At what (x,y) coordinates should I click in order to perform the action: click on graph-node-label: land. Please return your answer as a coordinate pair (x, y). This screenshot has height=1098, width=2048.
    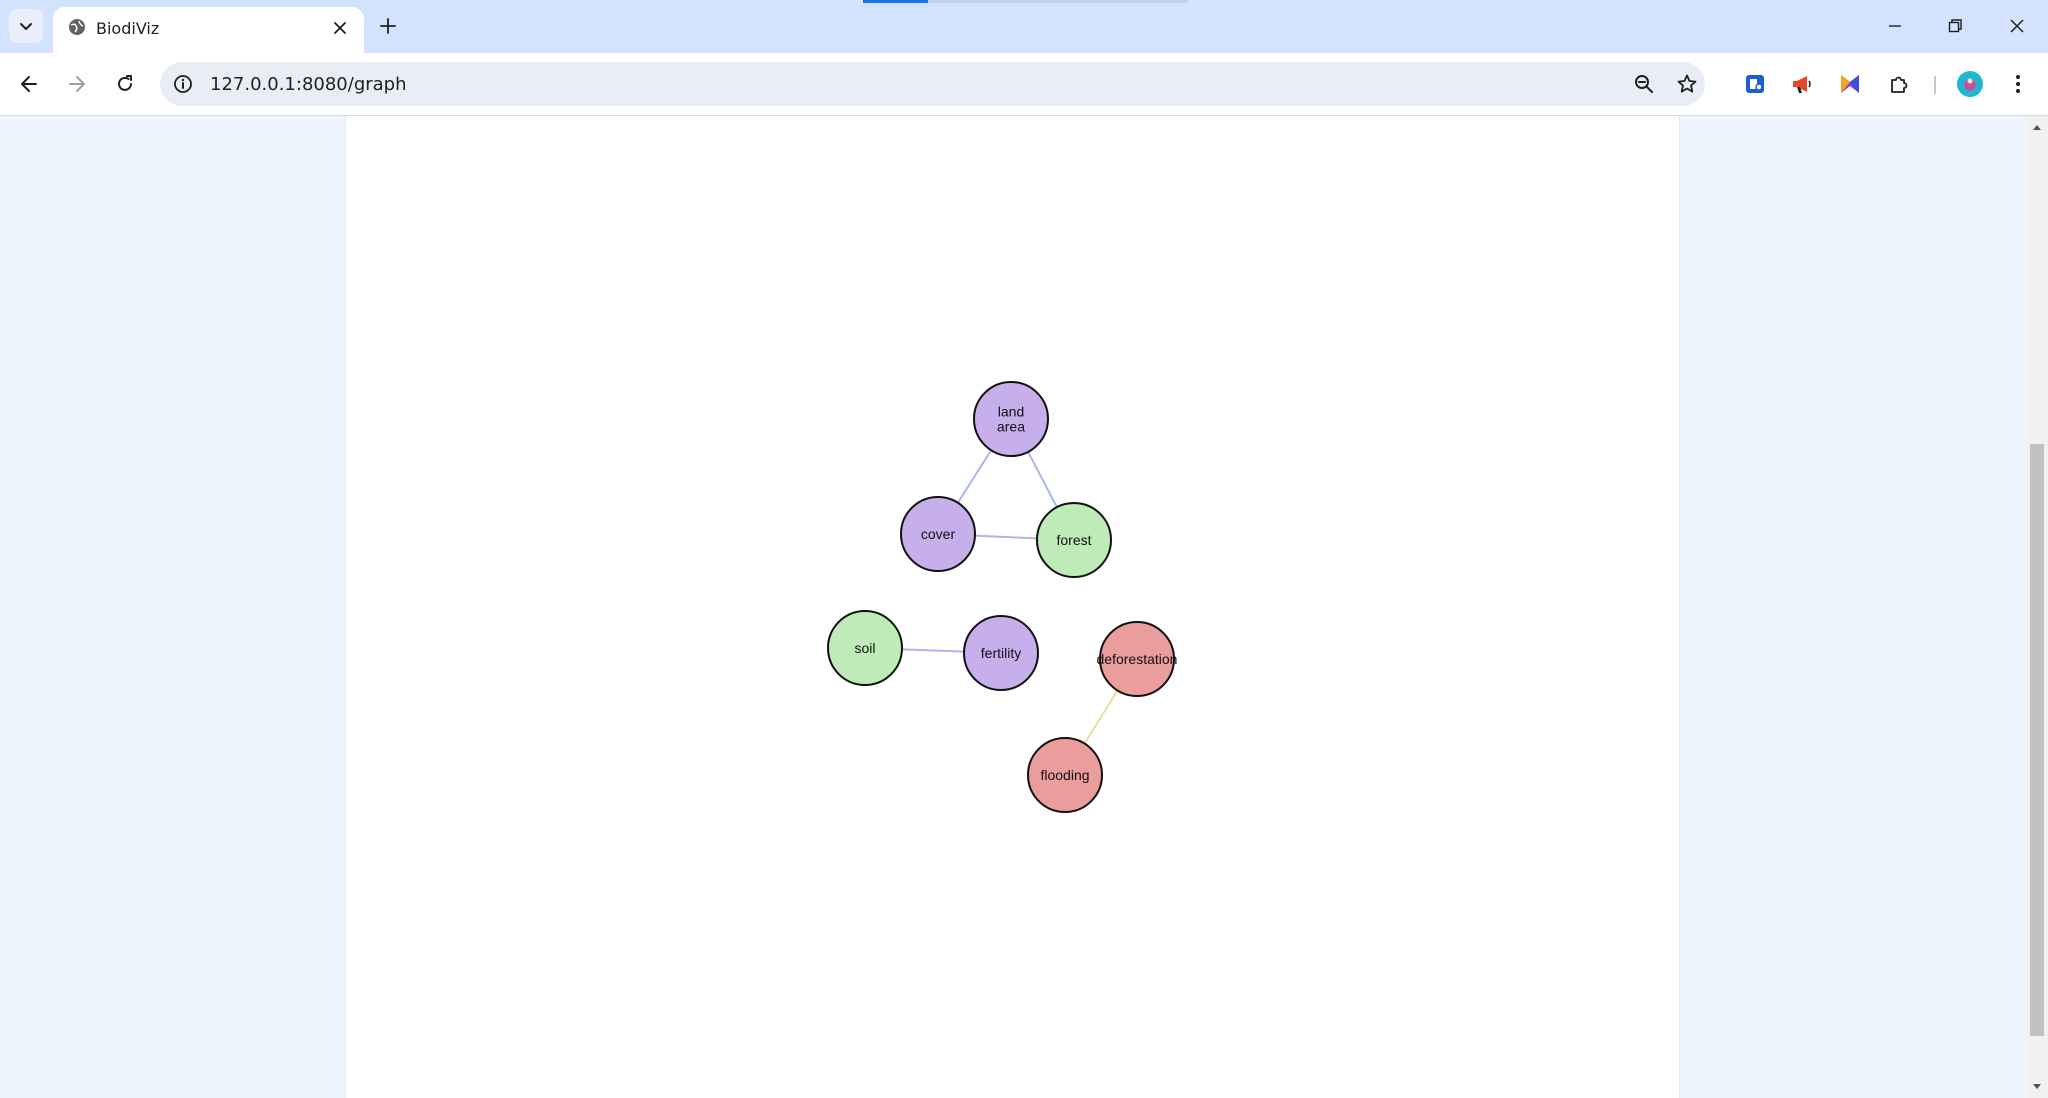
    Looking at the image, I should click on (1011, 412).